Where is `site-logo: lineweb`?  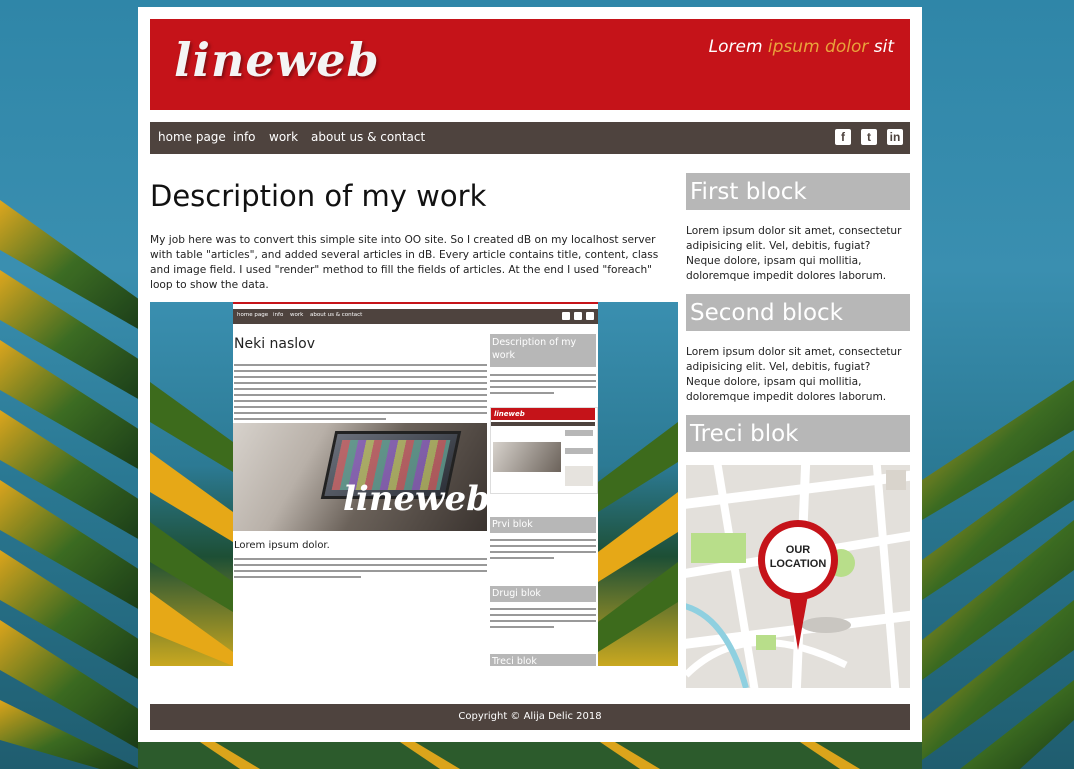 site-logo: lineweb is located at coordinates (277, 60).